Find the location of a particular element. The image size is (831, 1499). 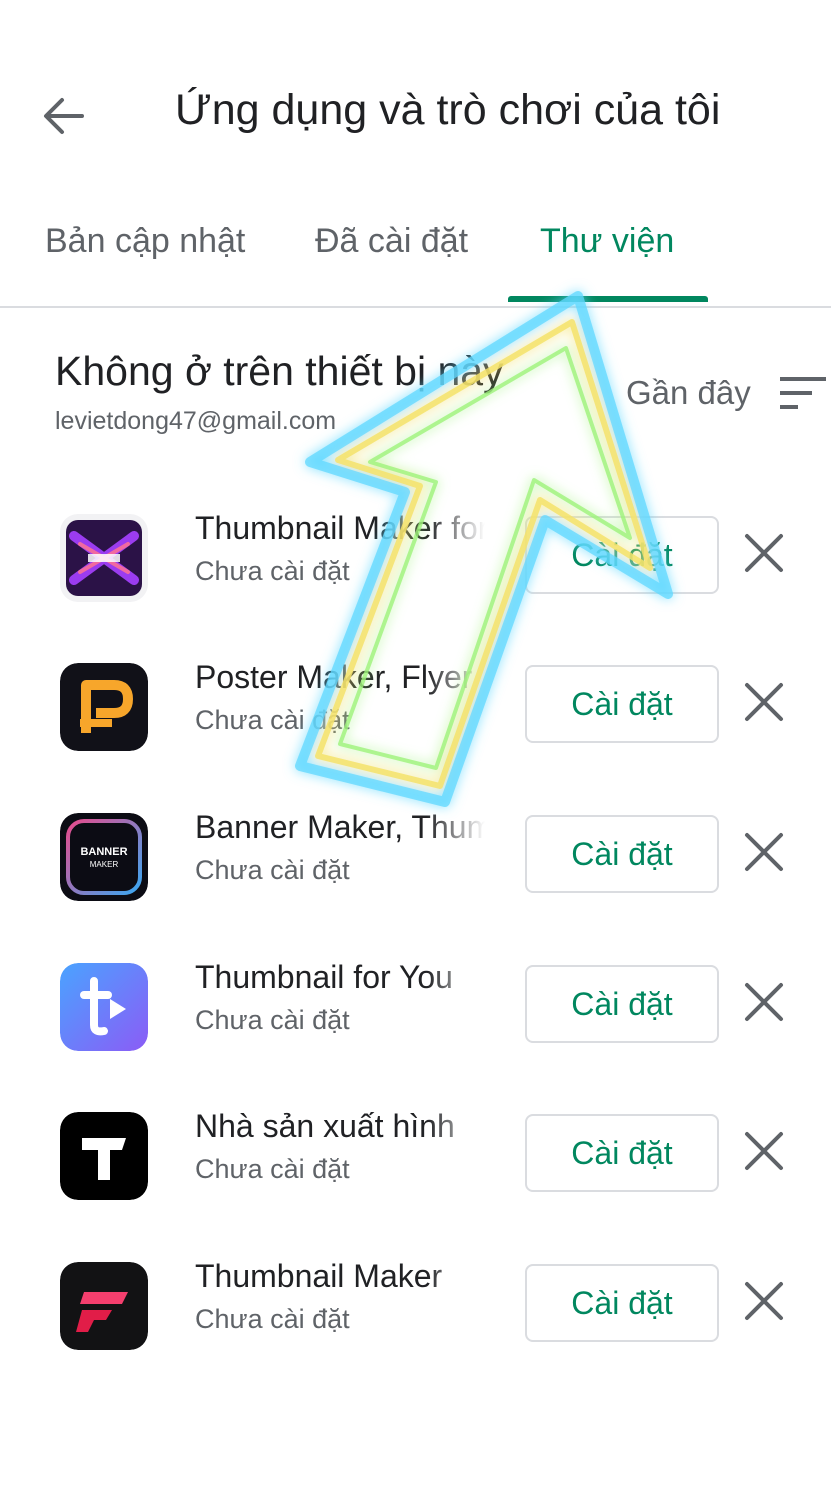

thumbnail-for-you-icon is located at coordinates (104, 1007).